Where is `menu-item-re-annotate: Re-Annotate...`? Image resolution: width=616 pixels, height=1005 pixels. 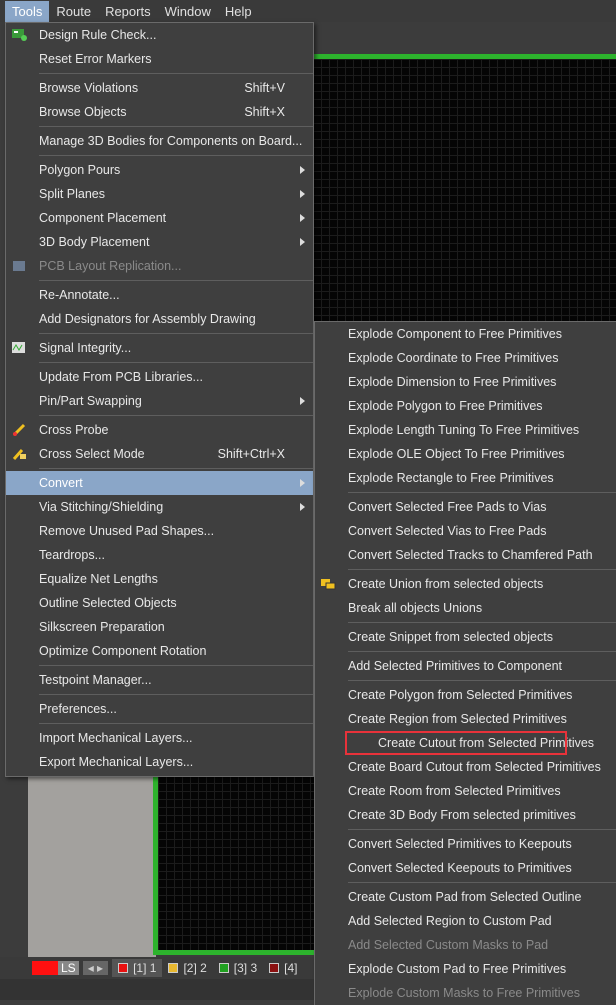
menu-item-re-annotate: Re-Annotate... is located at coordinates (159, 295).